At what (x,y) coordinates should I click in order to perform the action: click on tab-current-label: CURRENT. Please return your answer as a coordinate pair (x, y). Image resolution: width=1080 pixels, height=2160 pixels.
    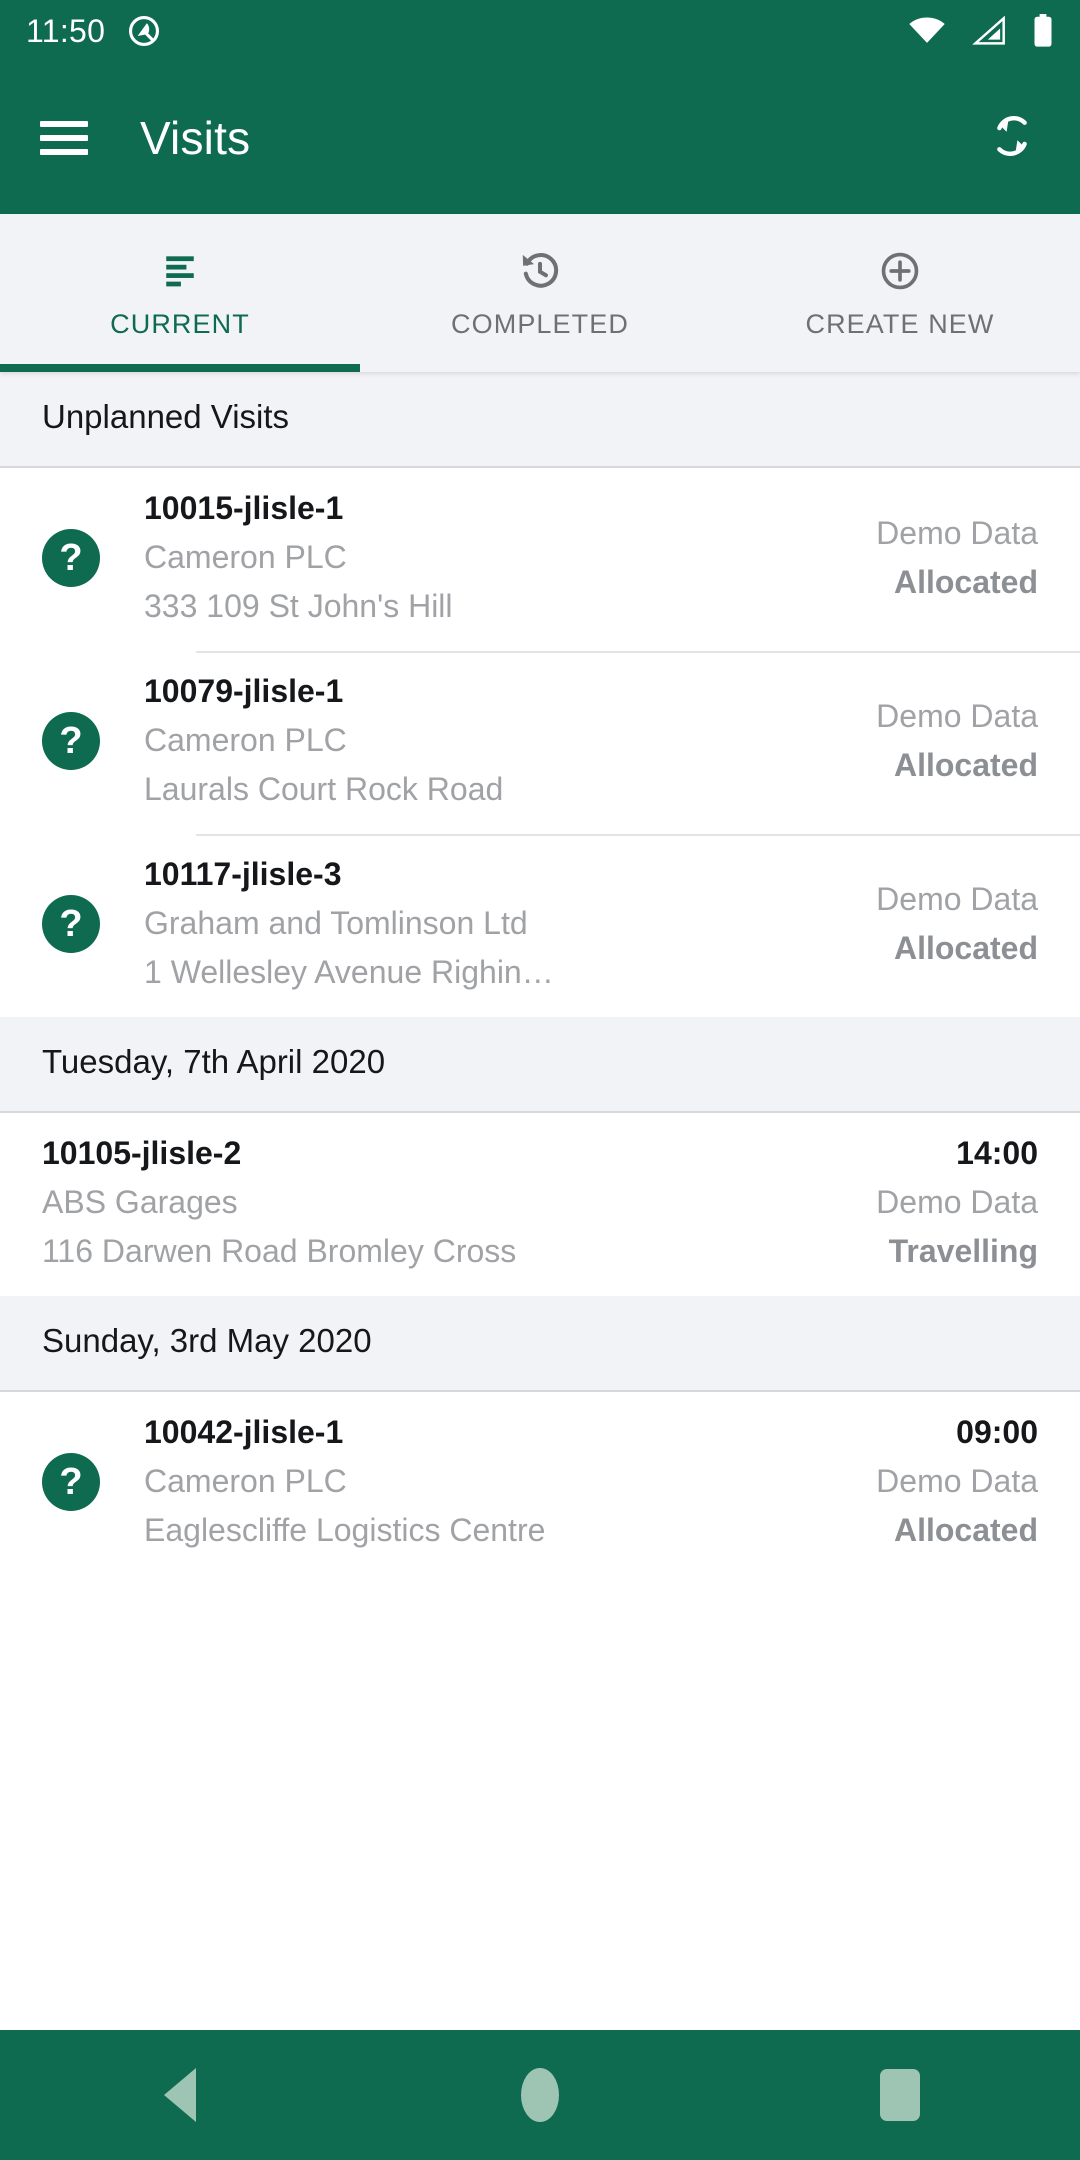
    Looking at the image, I should click on (180, 323).